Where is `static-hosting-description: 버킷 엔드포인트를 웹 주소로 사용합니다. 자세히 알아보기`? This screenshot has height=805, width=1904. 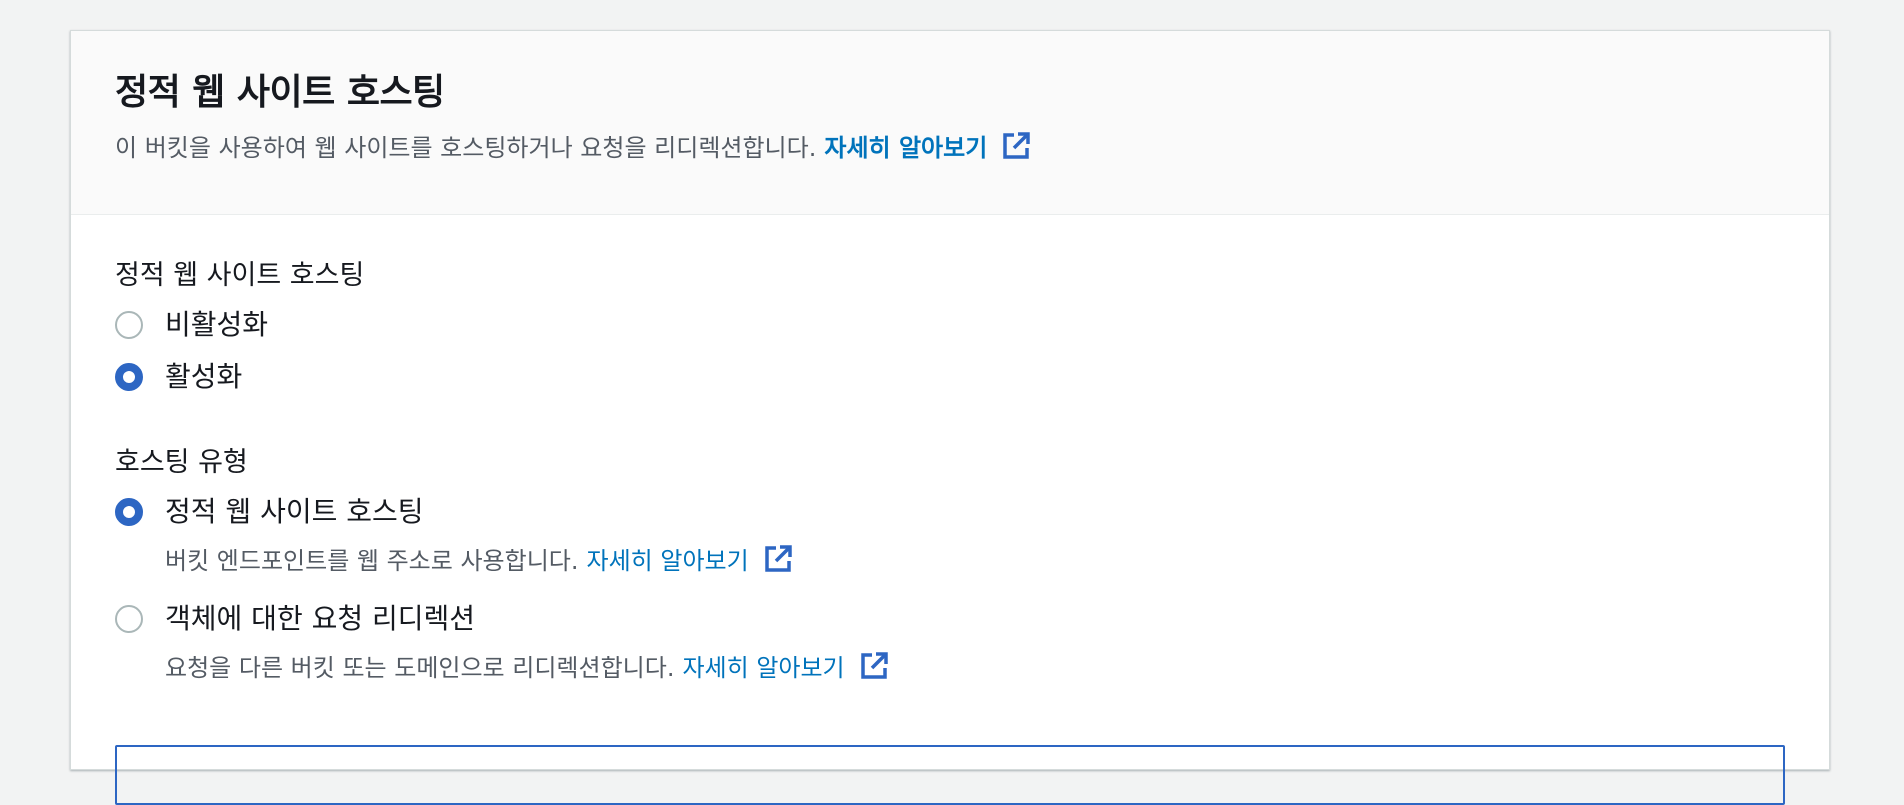
static-hosting-description: 버킷 엔드포인트를 웹 주소로 사용합니다. 자세히 알아보기 is located at coordinates (479, 558).